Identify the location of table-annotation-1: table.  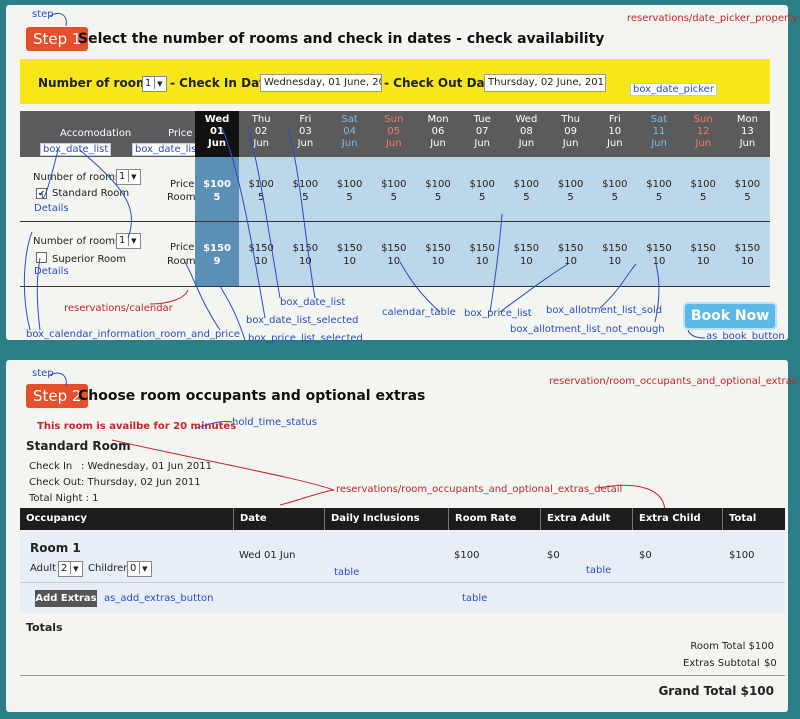
(347, 572).